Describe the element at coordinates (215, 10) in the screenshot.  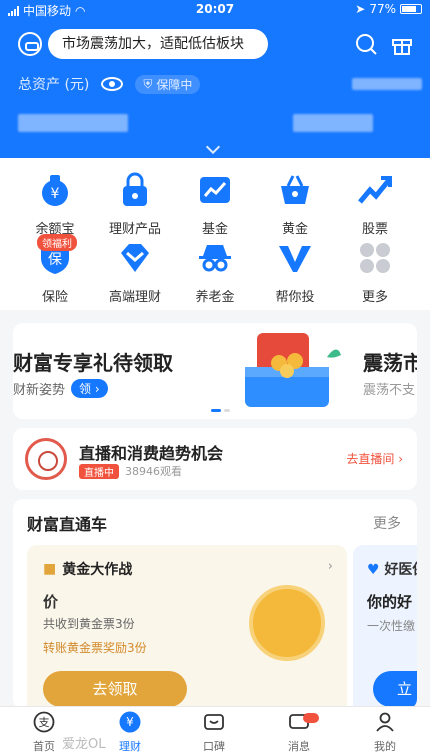
I see `status-bar: 中国移动 ◠ 20:07 ➤ 77%` at that location.